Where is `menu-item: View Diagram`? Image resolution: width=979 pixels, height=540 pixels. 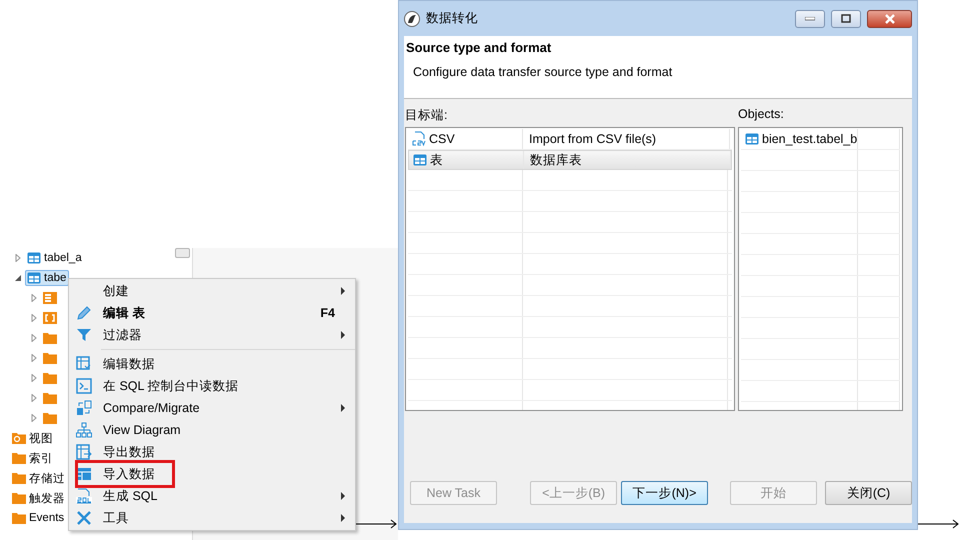 menu-item: View Diagram is located at coordinates (212, 430).